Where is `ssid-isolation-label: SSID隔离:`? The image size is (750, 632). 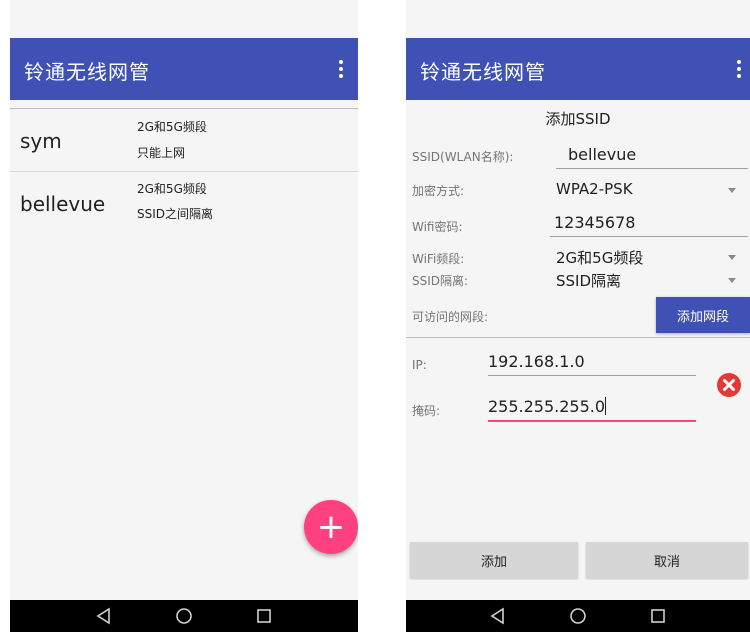
ssid-isolation-label: SSID隔离: is located at coordinates (440, 281).